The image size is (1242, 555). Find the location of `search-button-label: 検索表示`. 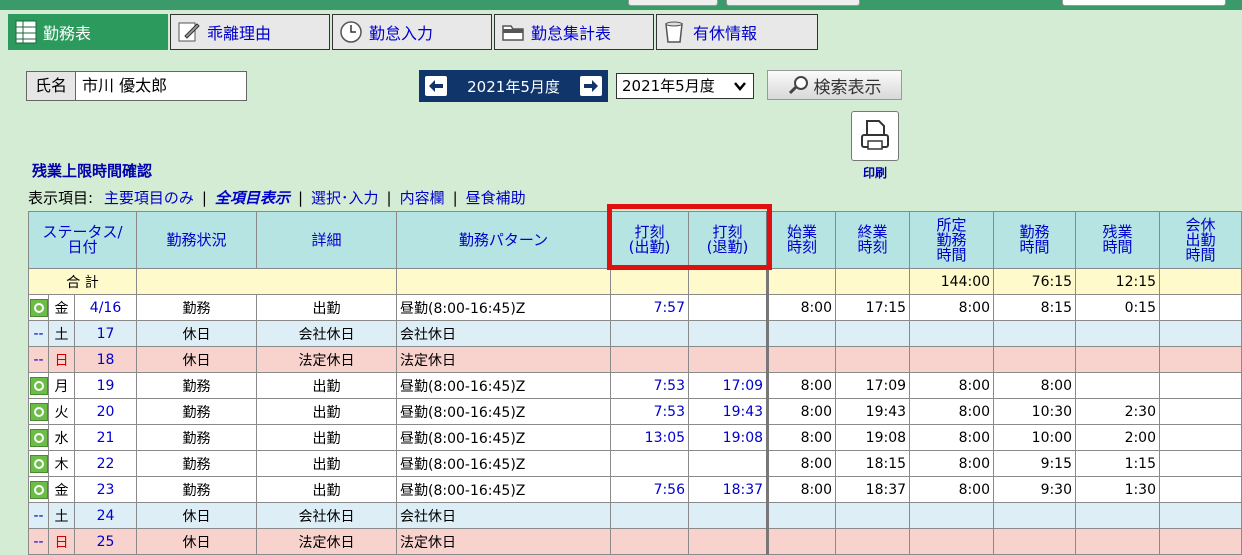

search-button-label: 検索表示 is located at coordinates (847, 87).